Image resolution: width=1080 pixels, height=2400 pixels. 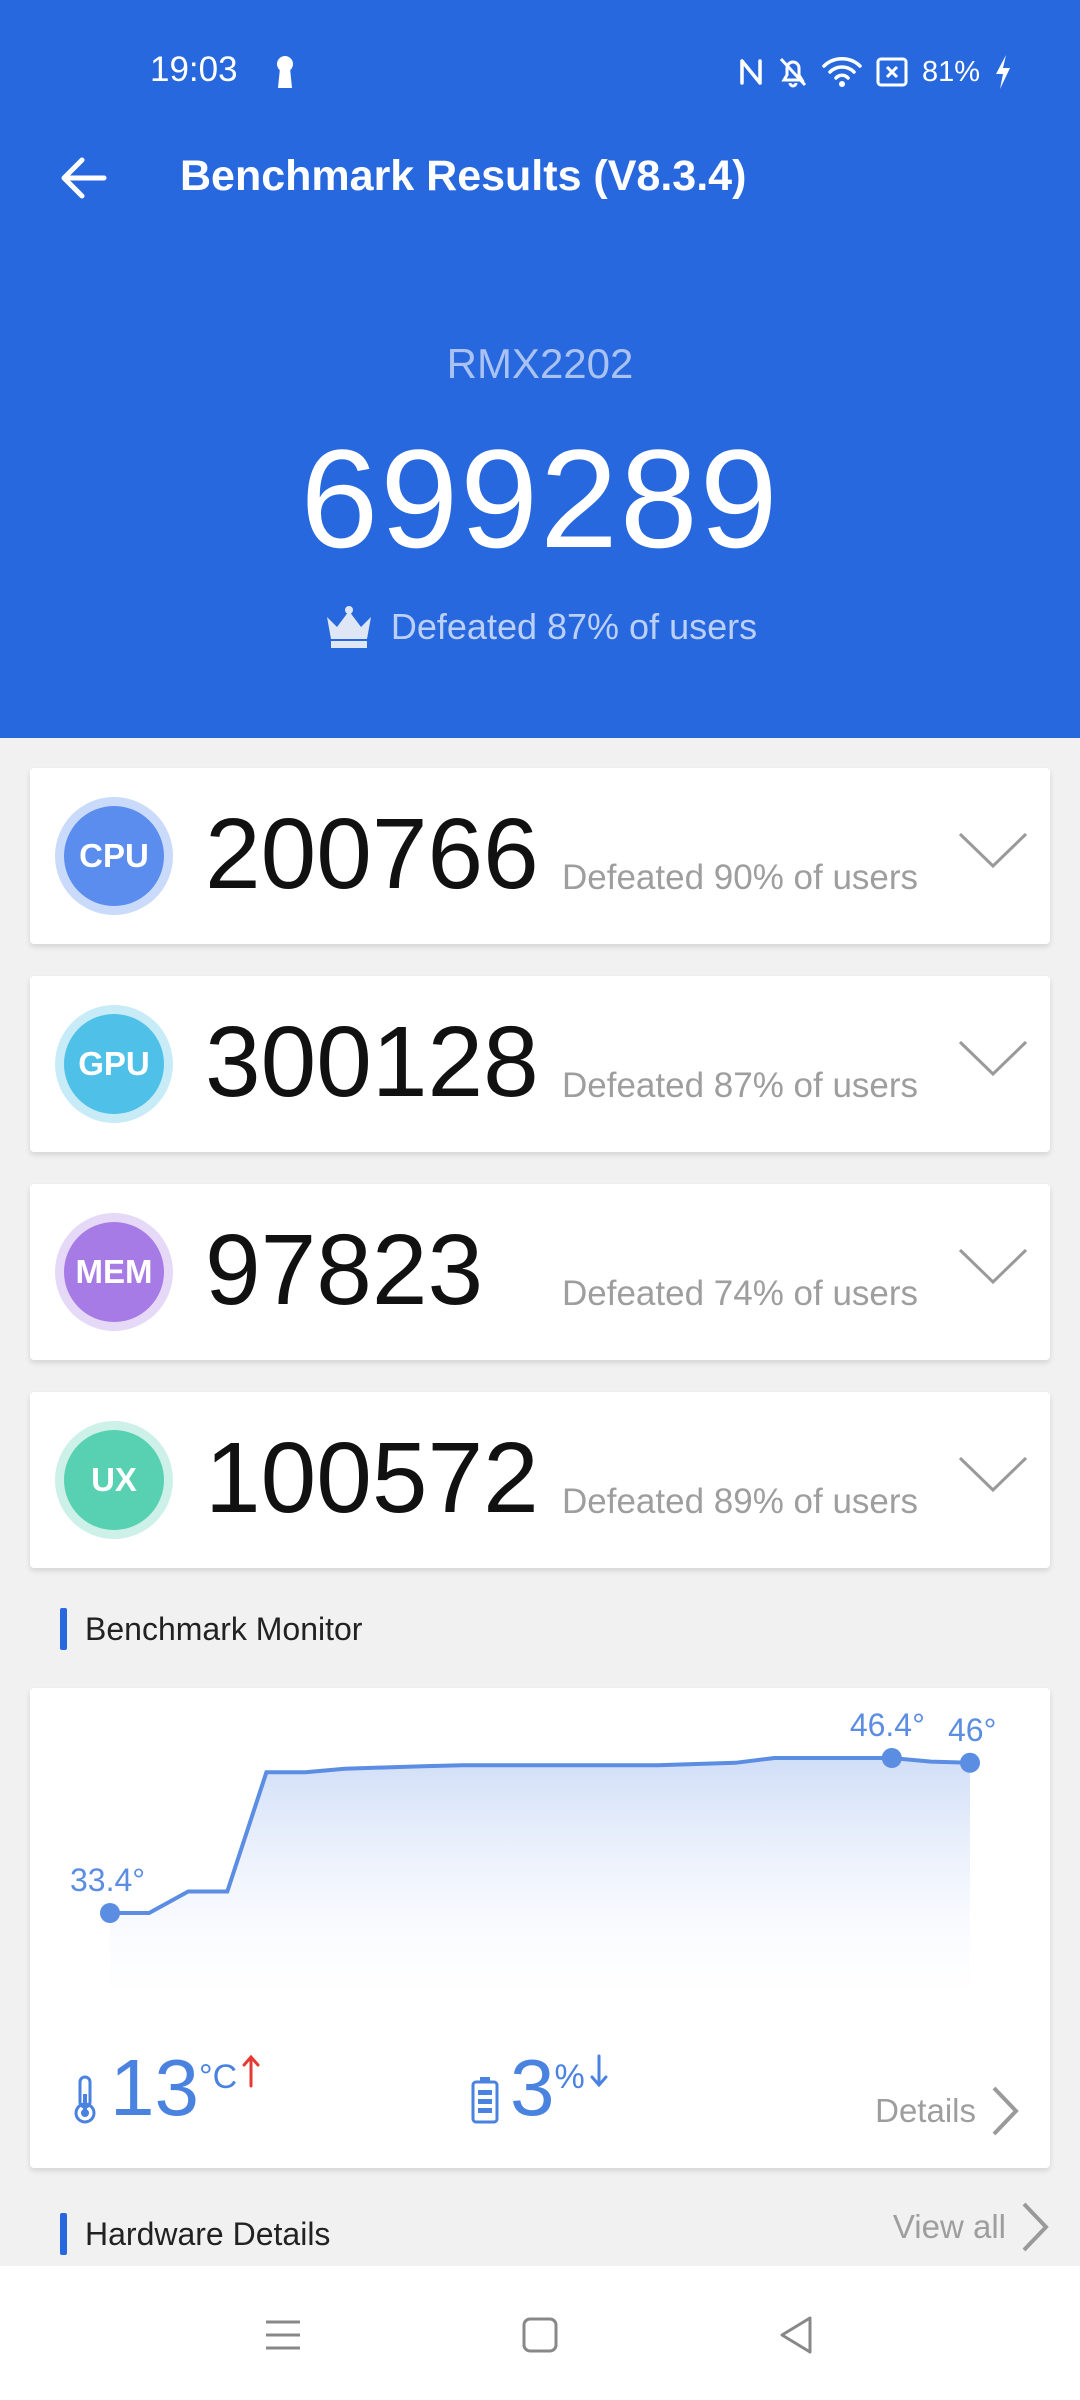 I want to click on thermometer-icon, so click(x=85, y=2099).